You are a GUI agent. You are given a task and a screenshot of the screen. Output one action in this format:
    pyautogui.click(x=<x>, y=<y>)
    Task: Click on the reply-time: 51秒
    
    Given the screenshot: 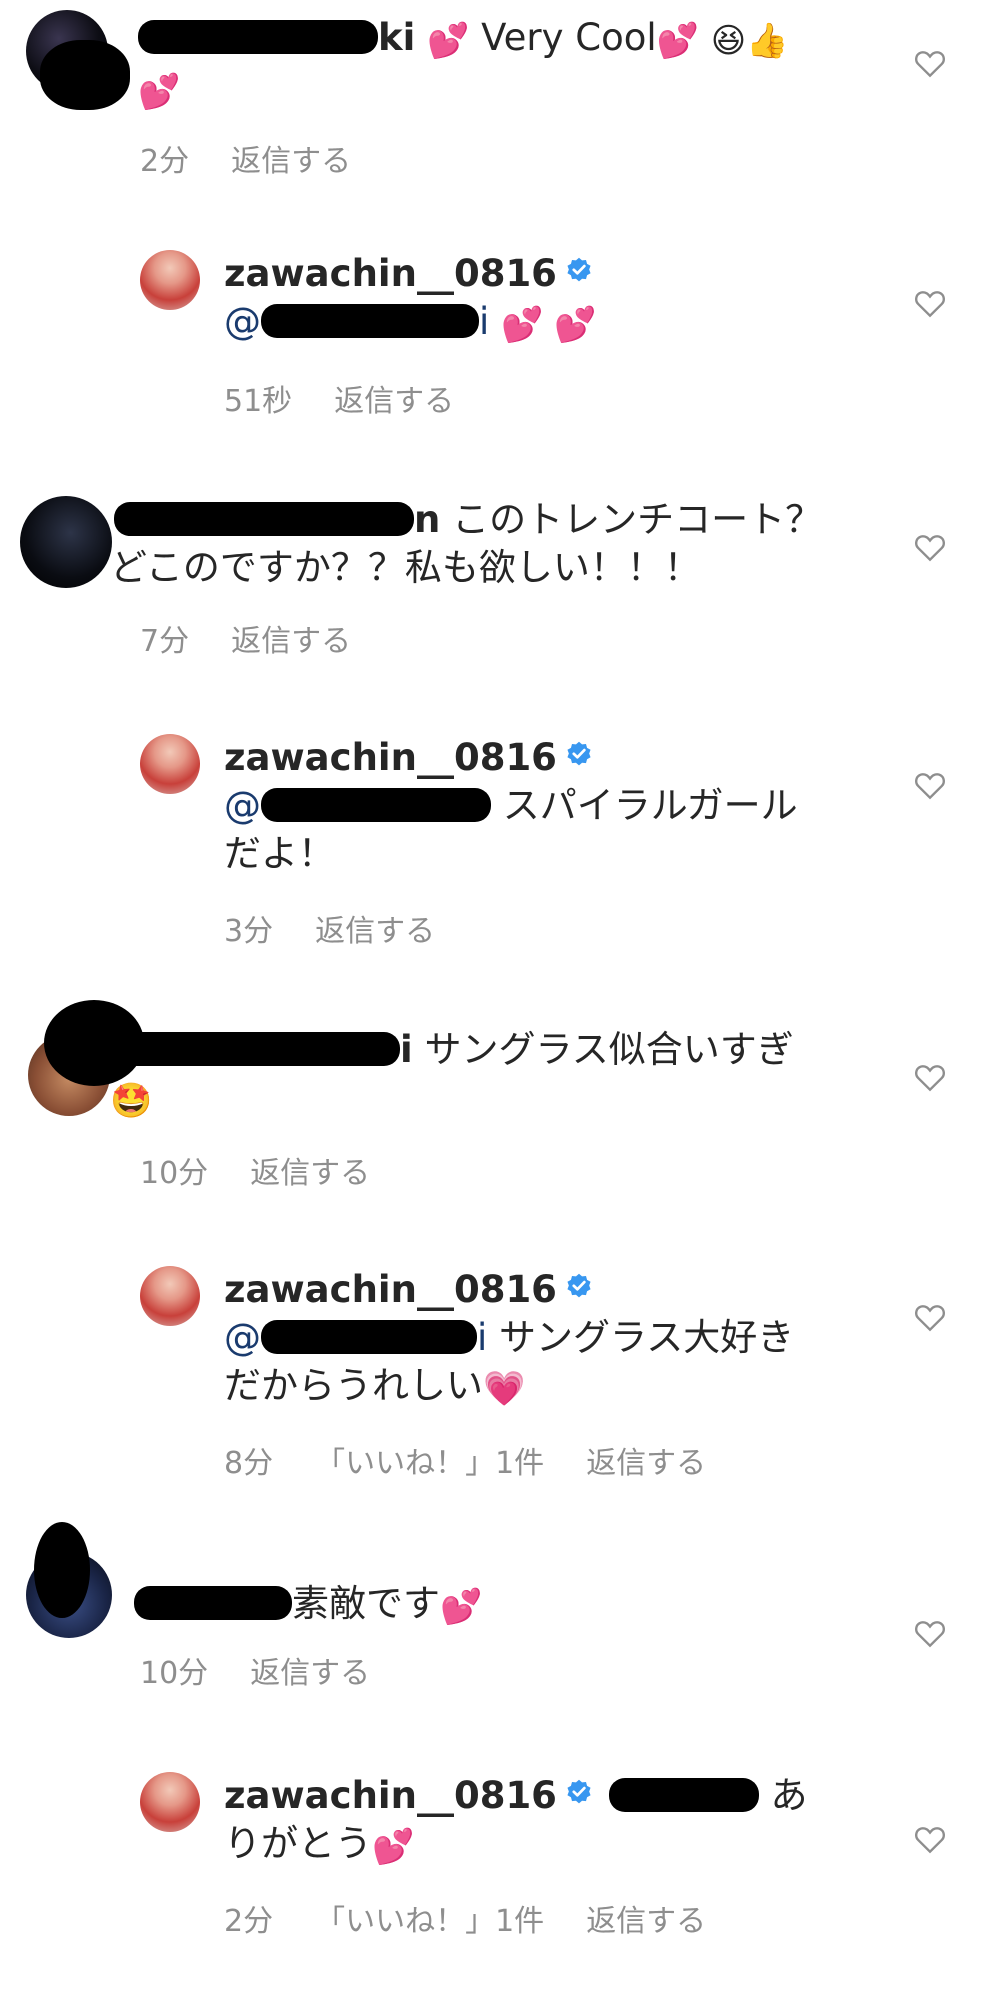 What is the action you would take?
    pyautogui.click(x=258, y=401)
    